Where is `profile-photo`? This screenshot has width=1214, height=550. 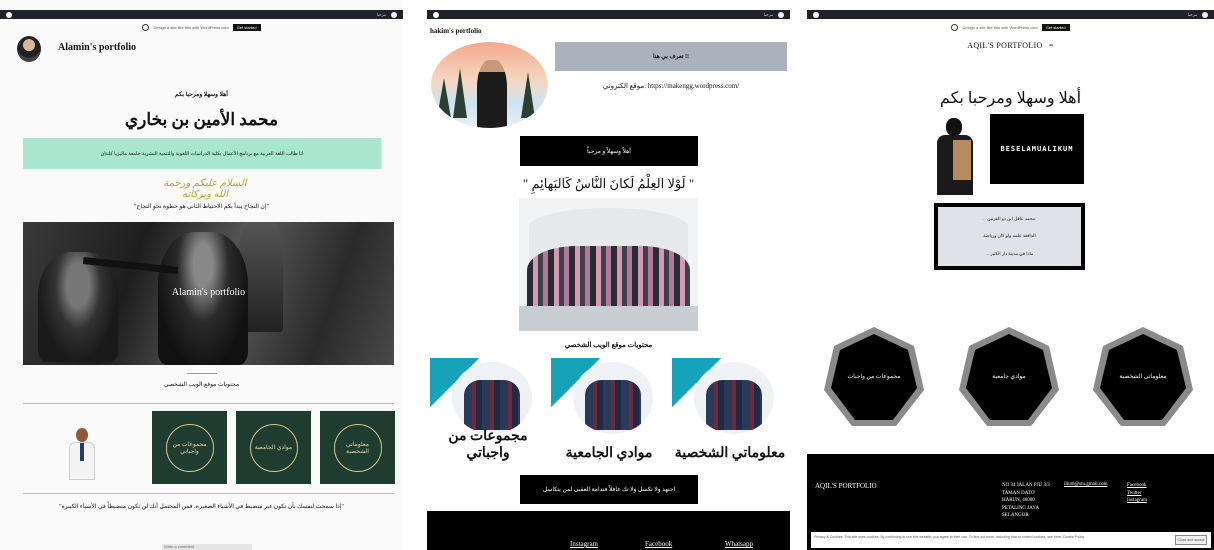 profile-photo is located at coordinates (955, 156).